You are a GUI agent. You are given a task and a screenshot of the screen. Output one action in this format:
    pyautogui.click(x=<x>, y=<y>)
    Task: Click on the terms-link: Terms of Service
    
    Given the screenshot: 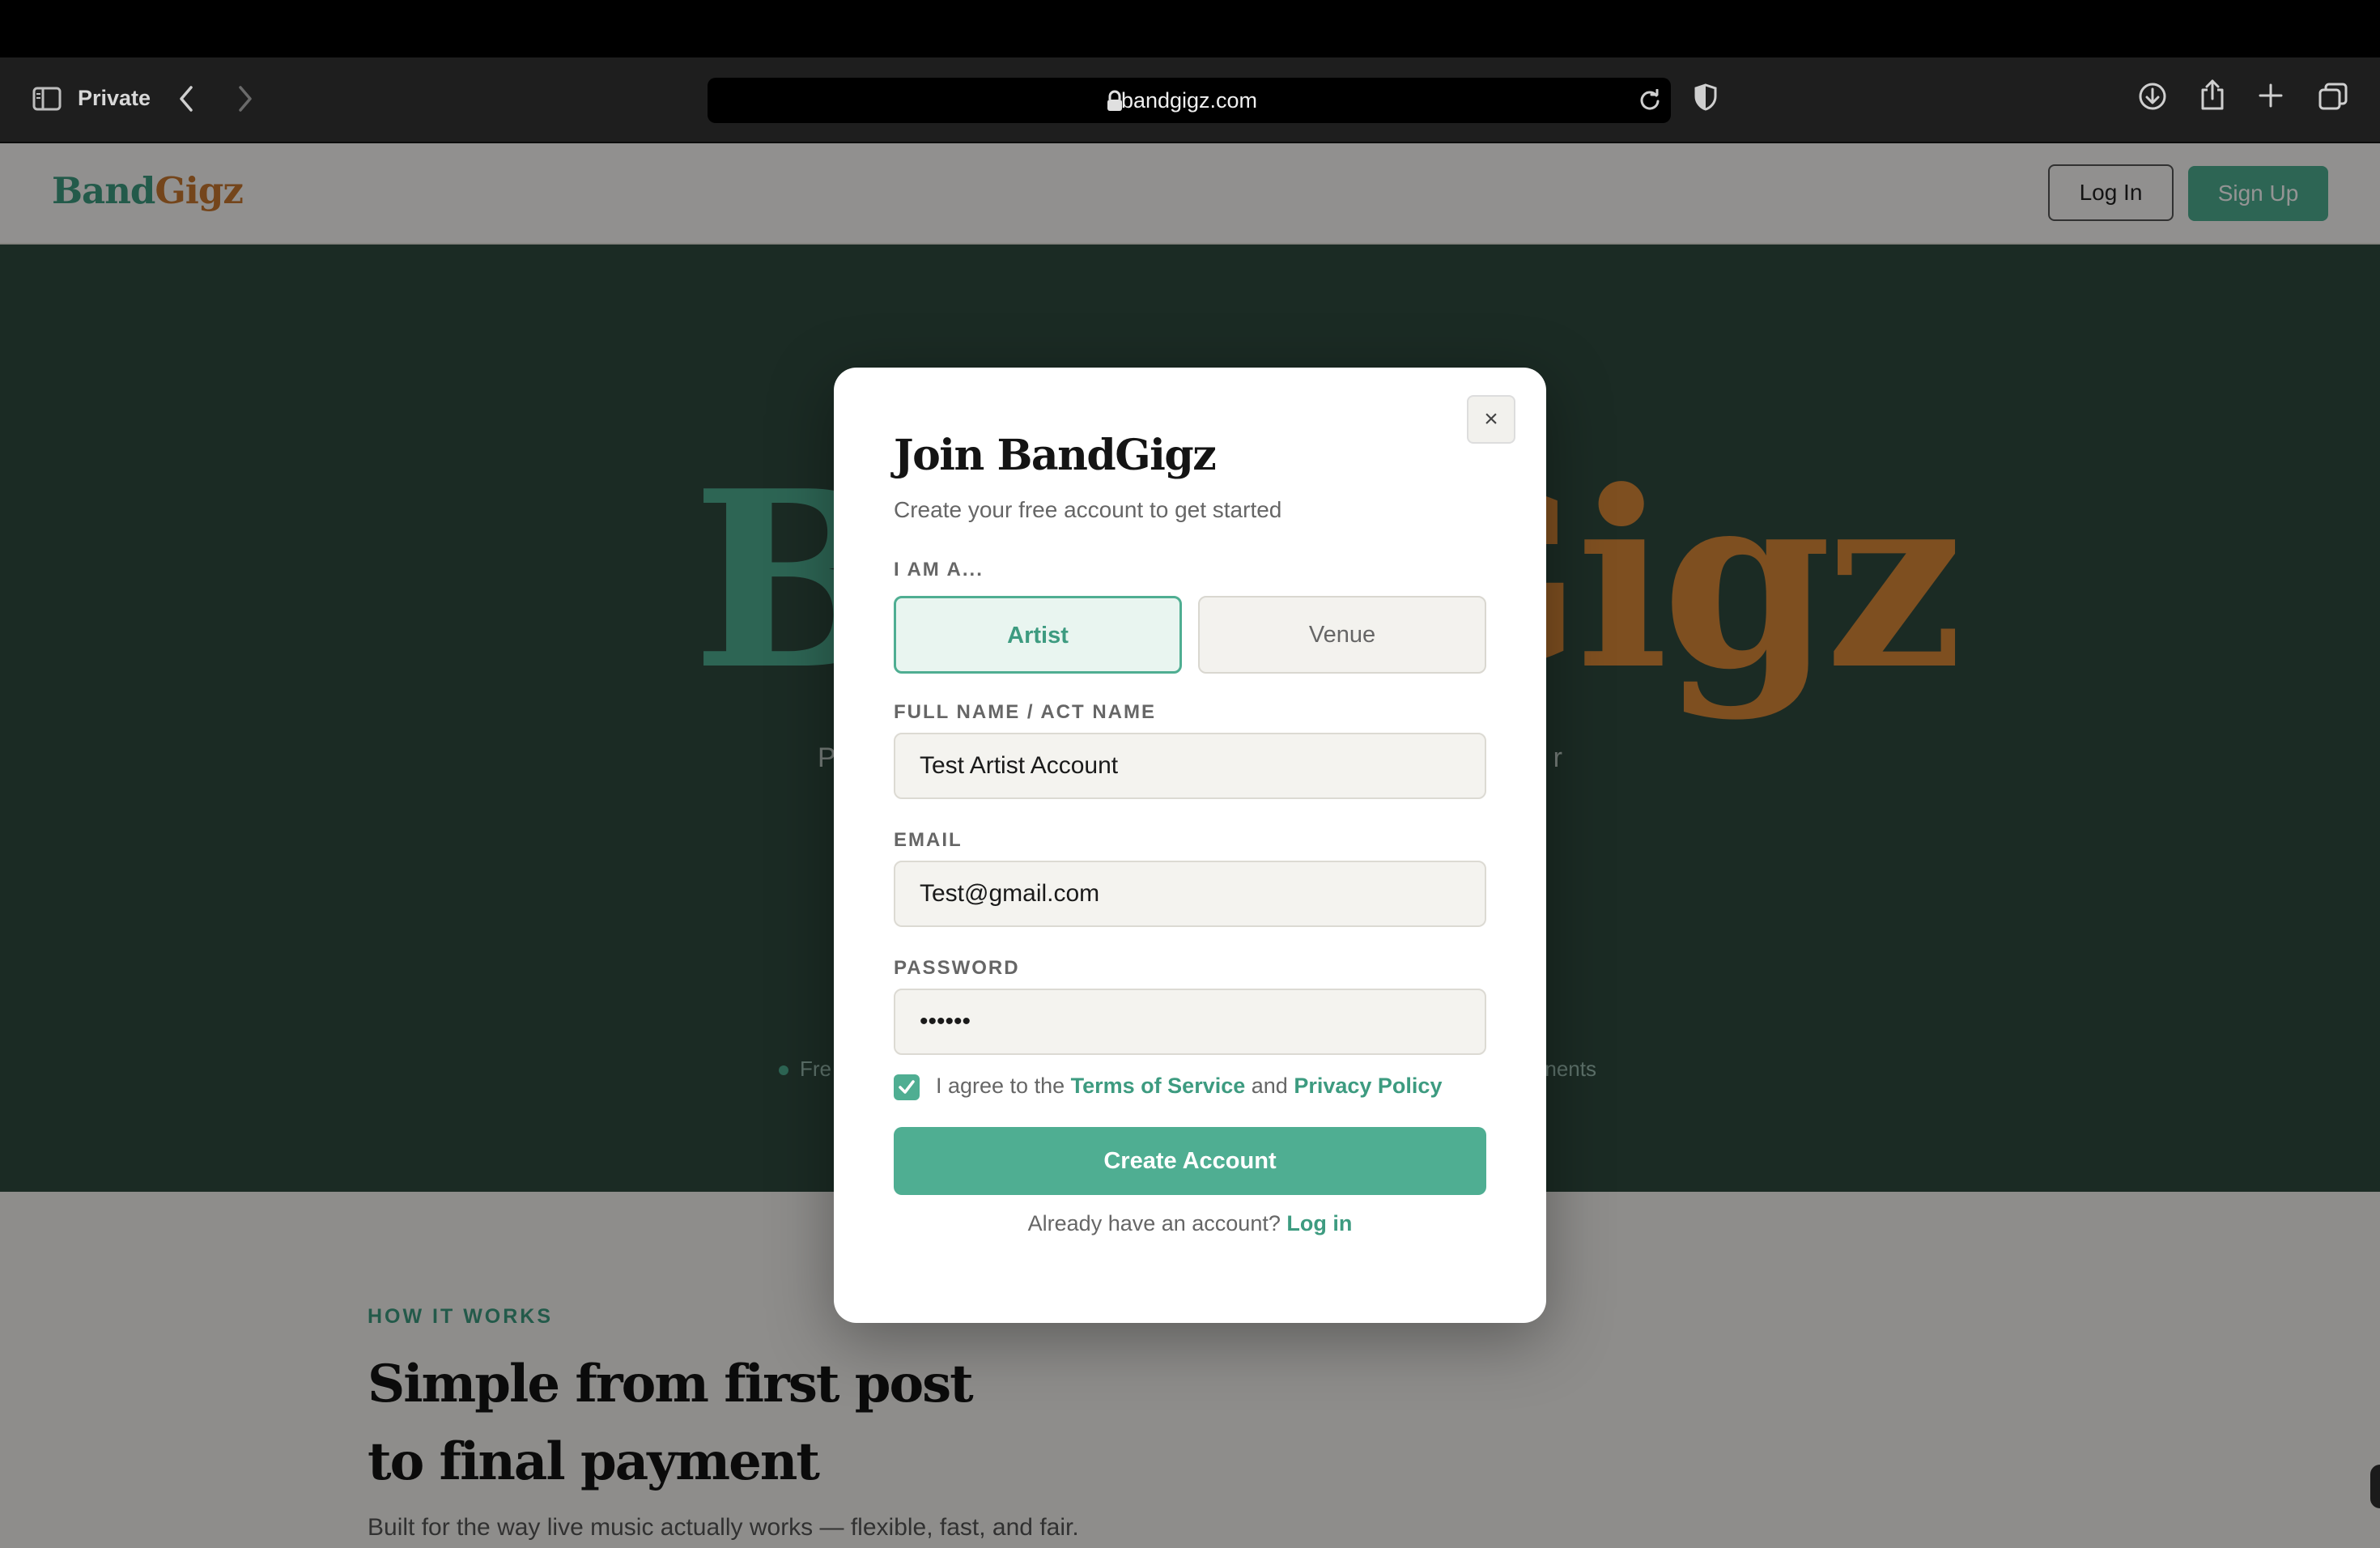 What is the action you would take?
    pyautogui.click(x=1159, y=1086)
    